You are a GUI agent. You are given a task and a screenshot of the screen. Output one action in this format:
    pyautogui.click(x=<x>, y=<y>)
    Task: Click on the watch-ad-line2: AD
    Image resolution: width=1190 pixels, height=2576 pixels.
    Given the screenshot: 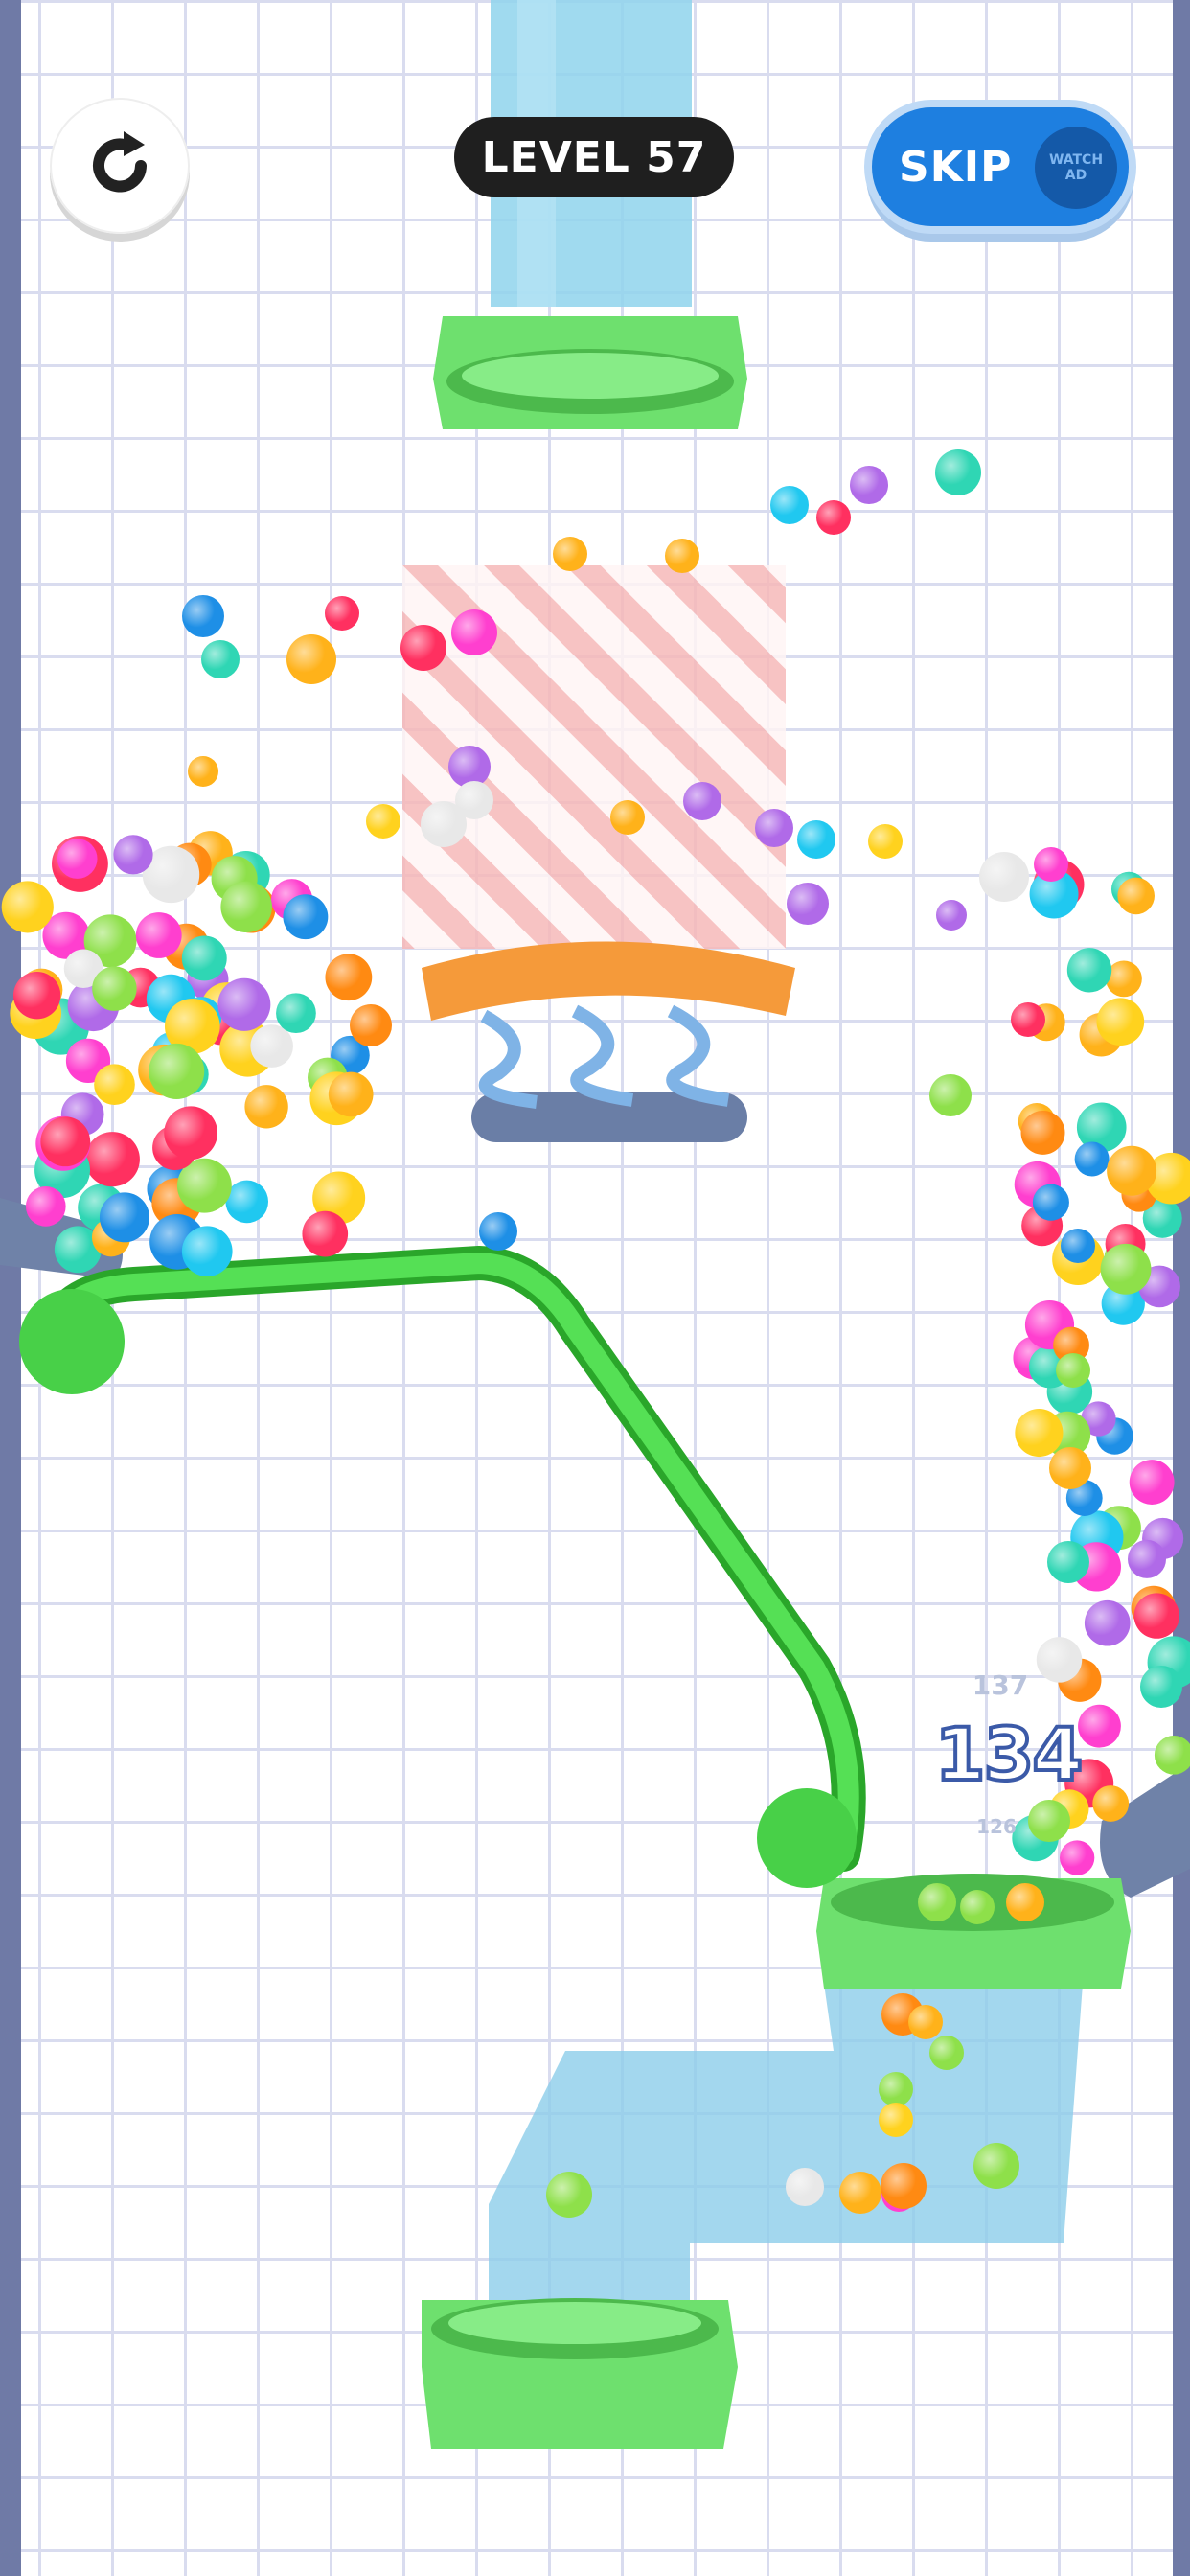 What is the action you would take?
    pyautogui.click(x=1075, y=175)
    